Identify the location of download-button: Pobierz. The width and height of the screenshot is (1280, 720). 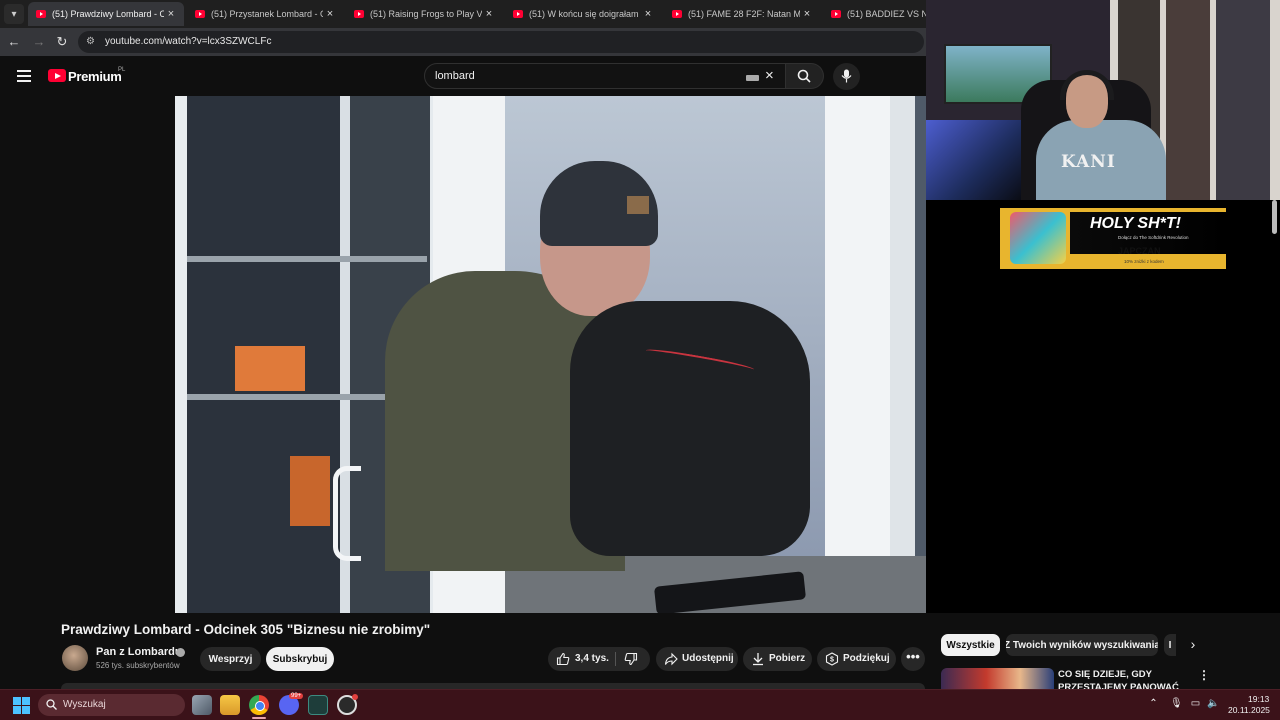
(777, 659).